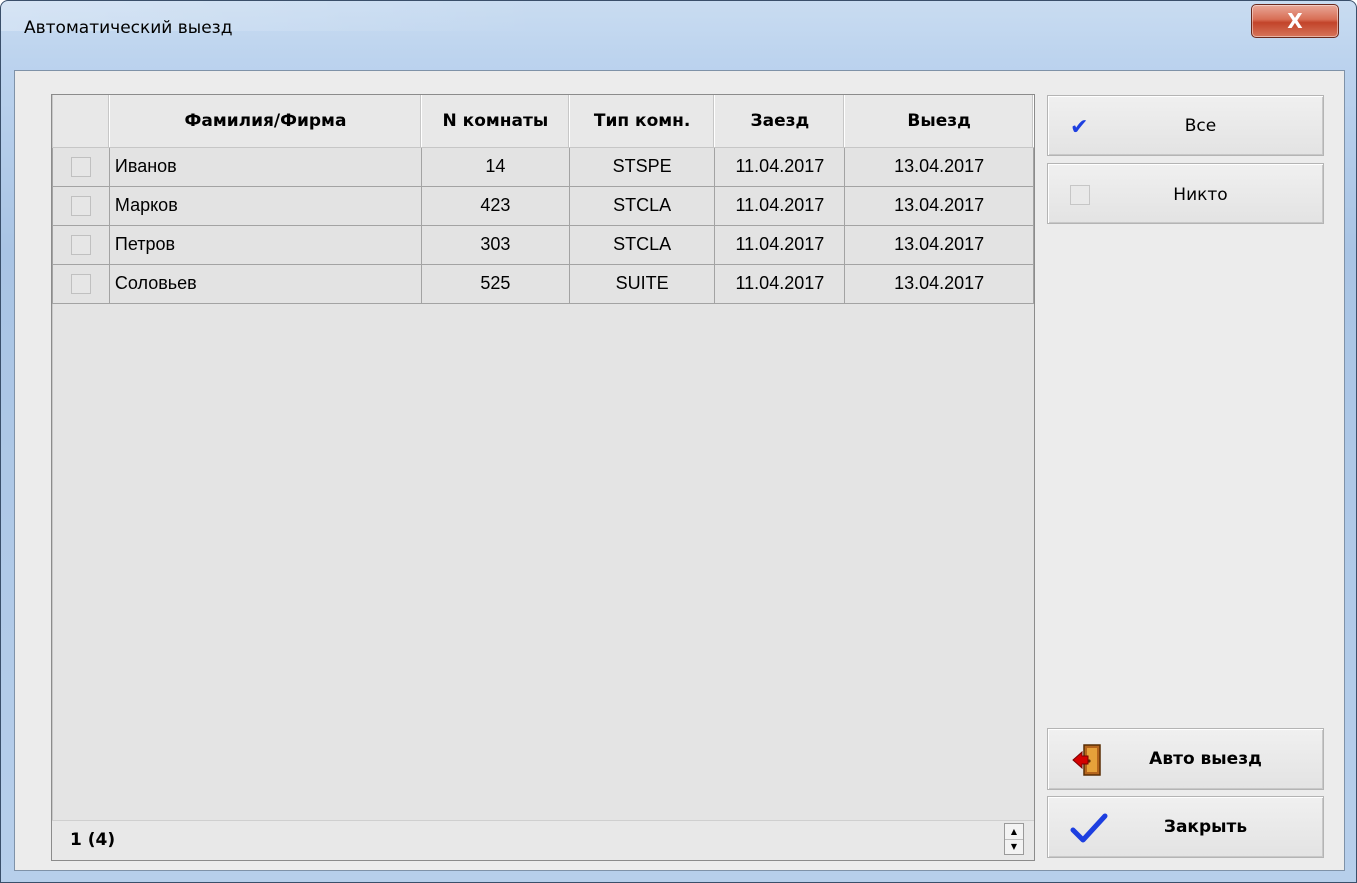 Image resolution: width=1357 pixels, height=883 pixels. What do you see at coordinates (780, 121) in the screenshot?
I see `column-header-arrival: Заезд` at bounding box center [780, 121].